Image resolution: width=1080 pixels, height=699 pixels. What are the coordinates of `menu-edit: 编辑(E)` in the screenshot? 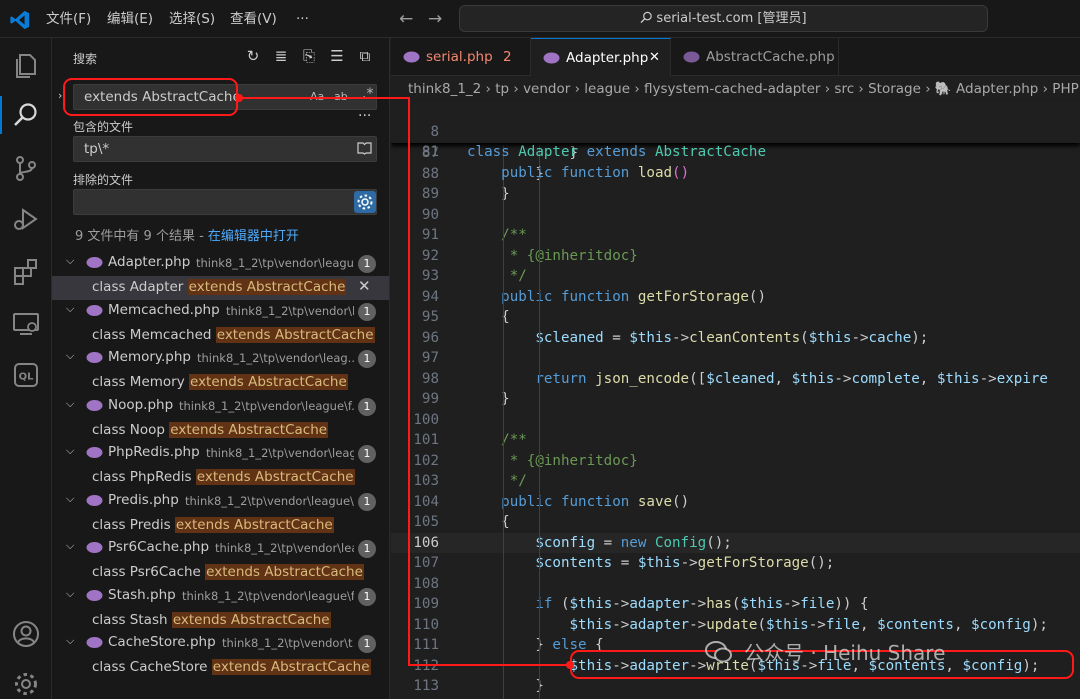 It's located at (130, 19).